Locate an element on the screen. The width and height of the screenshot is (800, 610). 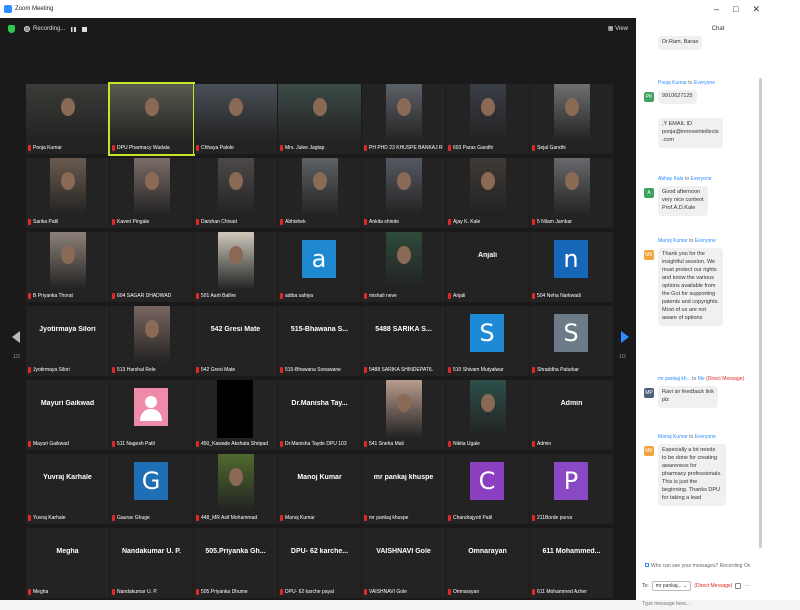
participant-tile: Abhishek is located at coordinates (319, 193).